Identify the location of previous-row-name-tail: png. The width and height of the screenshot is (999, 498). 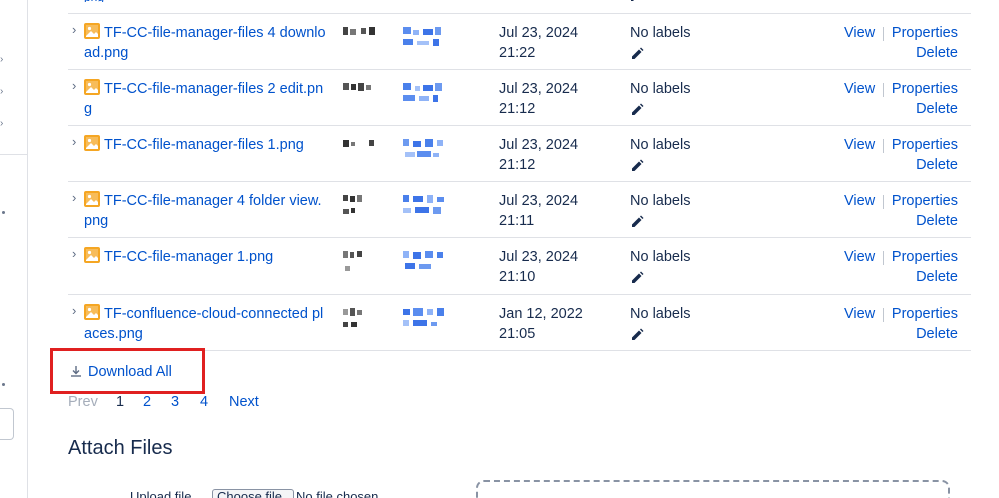
(99, 1).